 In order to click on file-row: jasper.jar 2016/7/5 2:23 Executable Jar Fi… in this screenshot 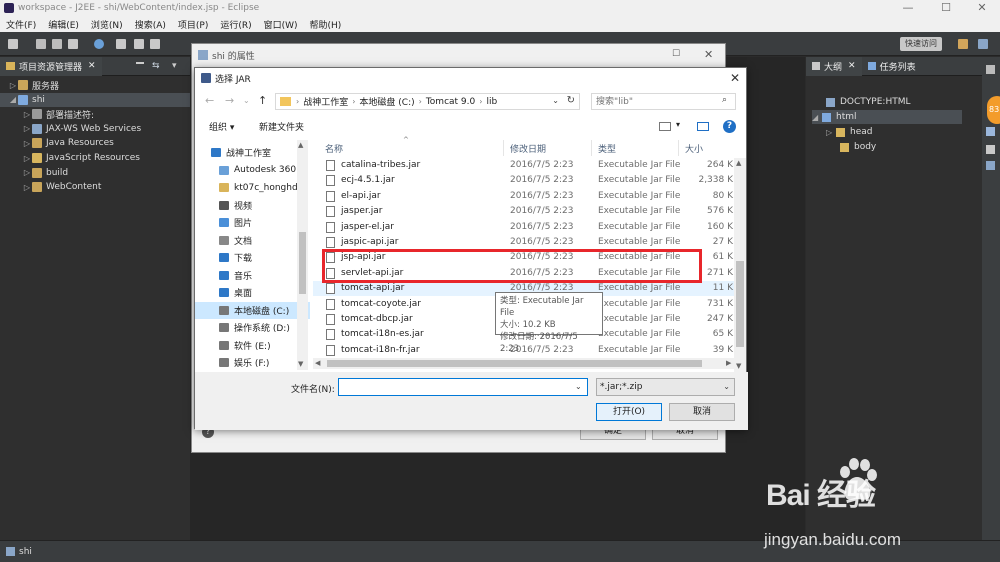, I will do `click(524, 211)`.